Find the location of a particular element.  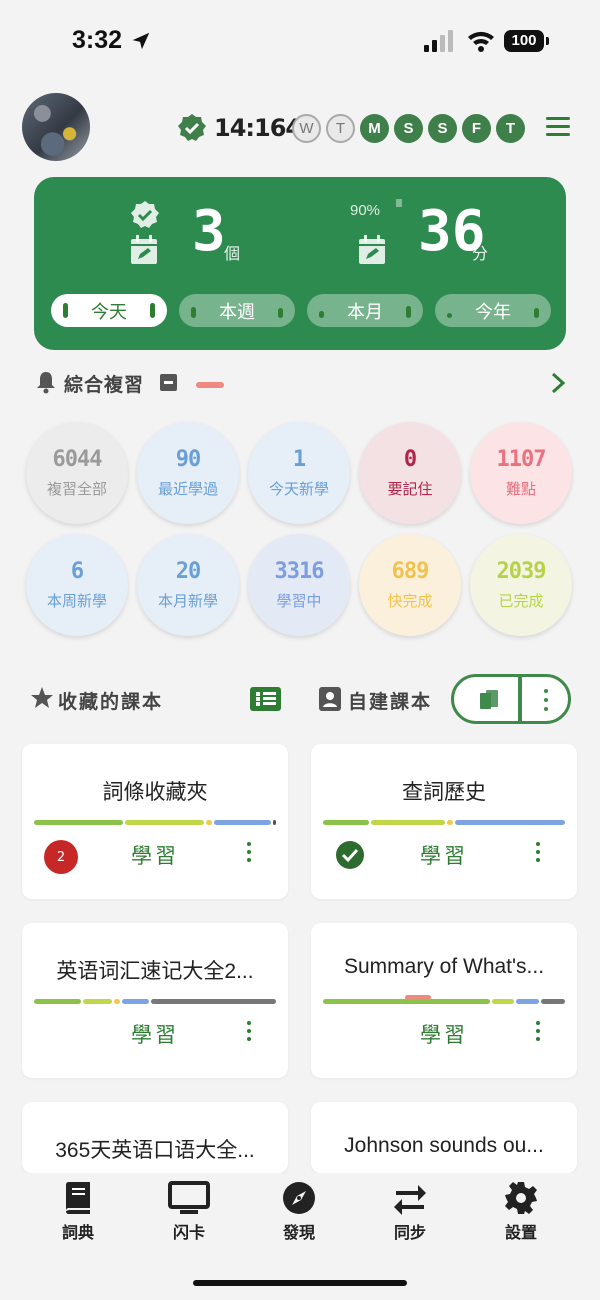

lesson-card: 查詞歷史 學習 is located at coordinates (444, 821).